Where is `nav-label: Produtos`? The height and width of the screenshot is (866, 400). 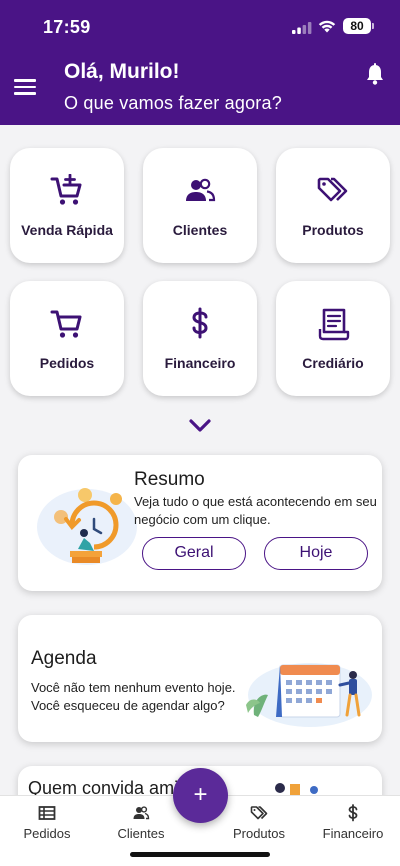
nav-label: Produtos is located at coordinates (259, 833).